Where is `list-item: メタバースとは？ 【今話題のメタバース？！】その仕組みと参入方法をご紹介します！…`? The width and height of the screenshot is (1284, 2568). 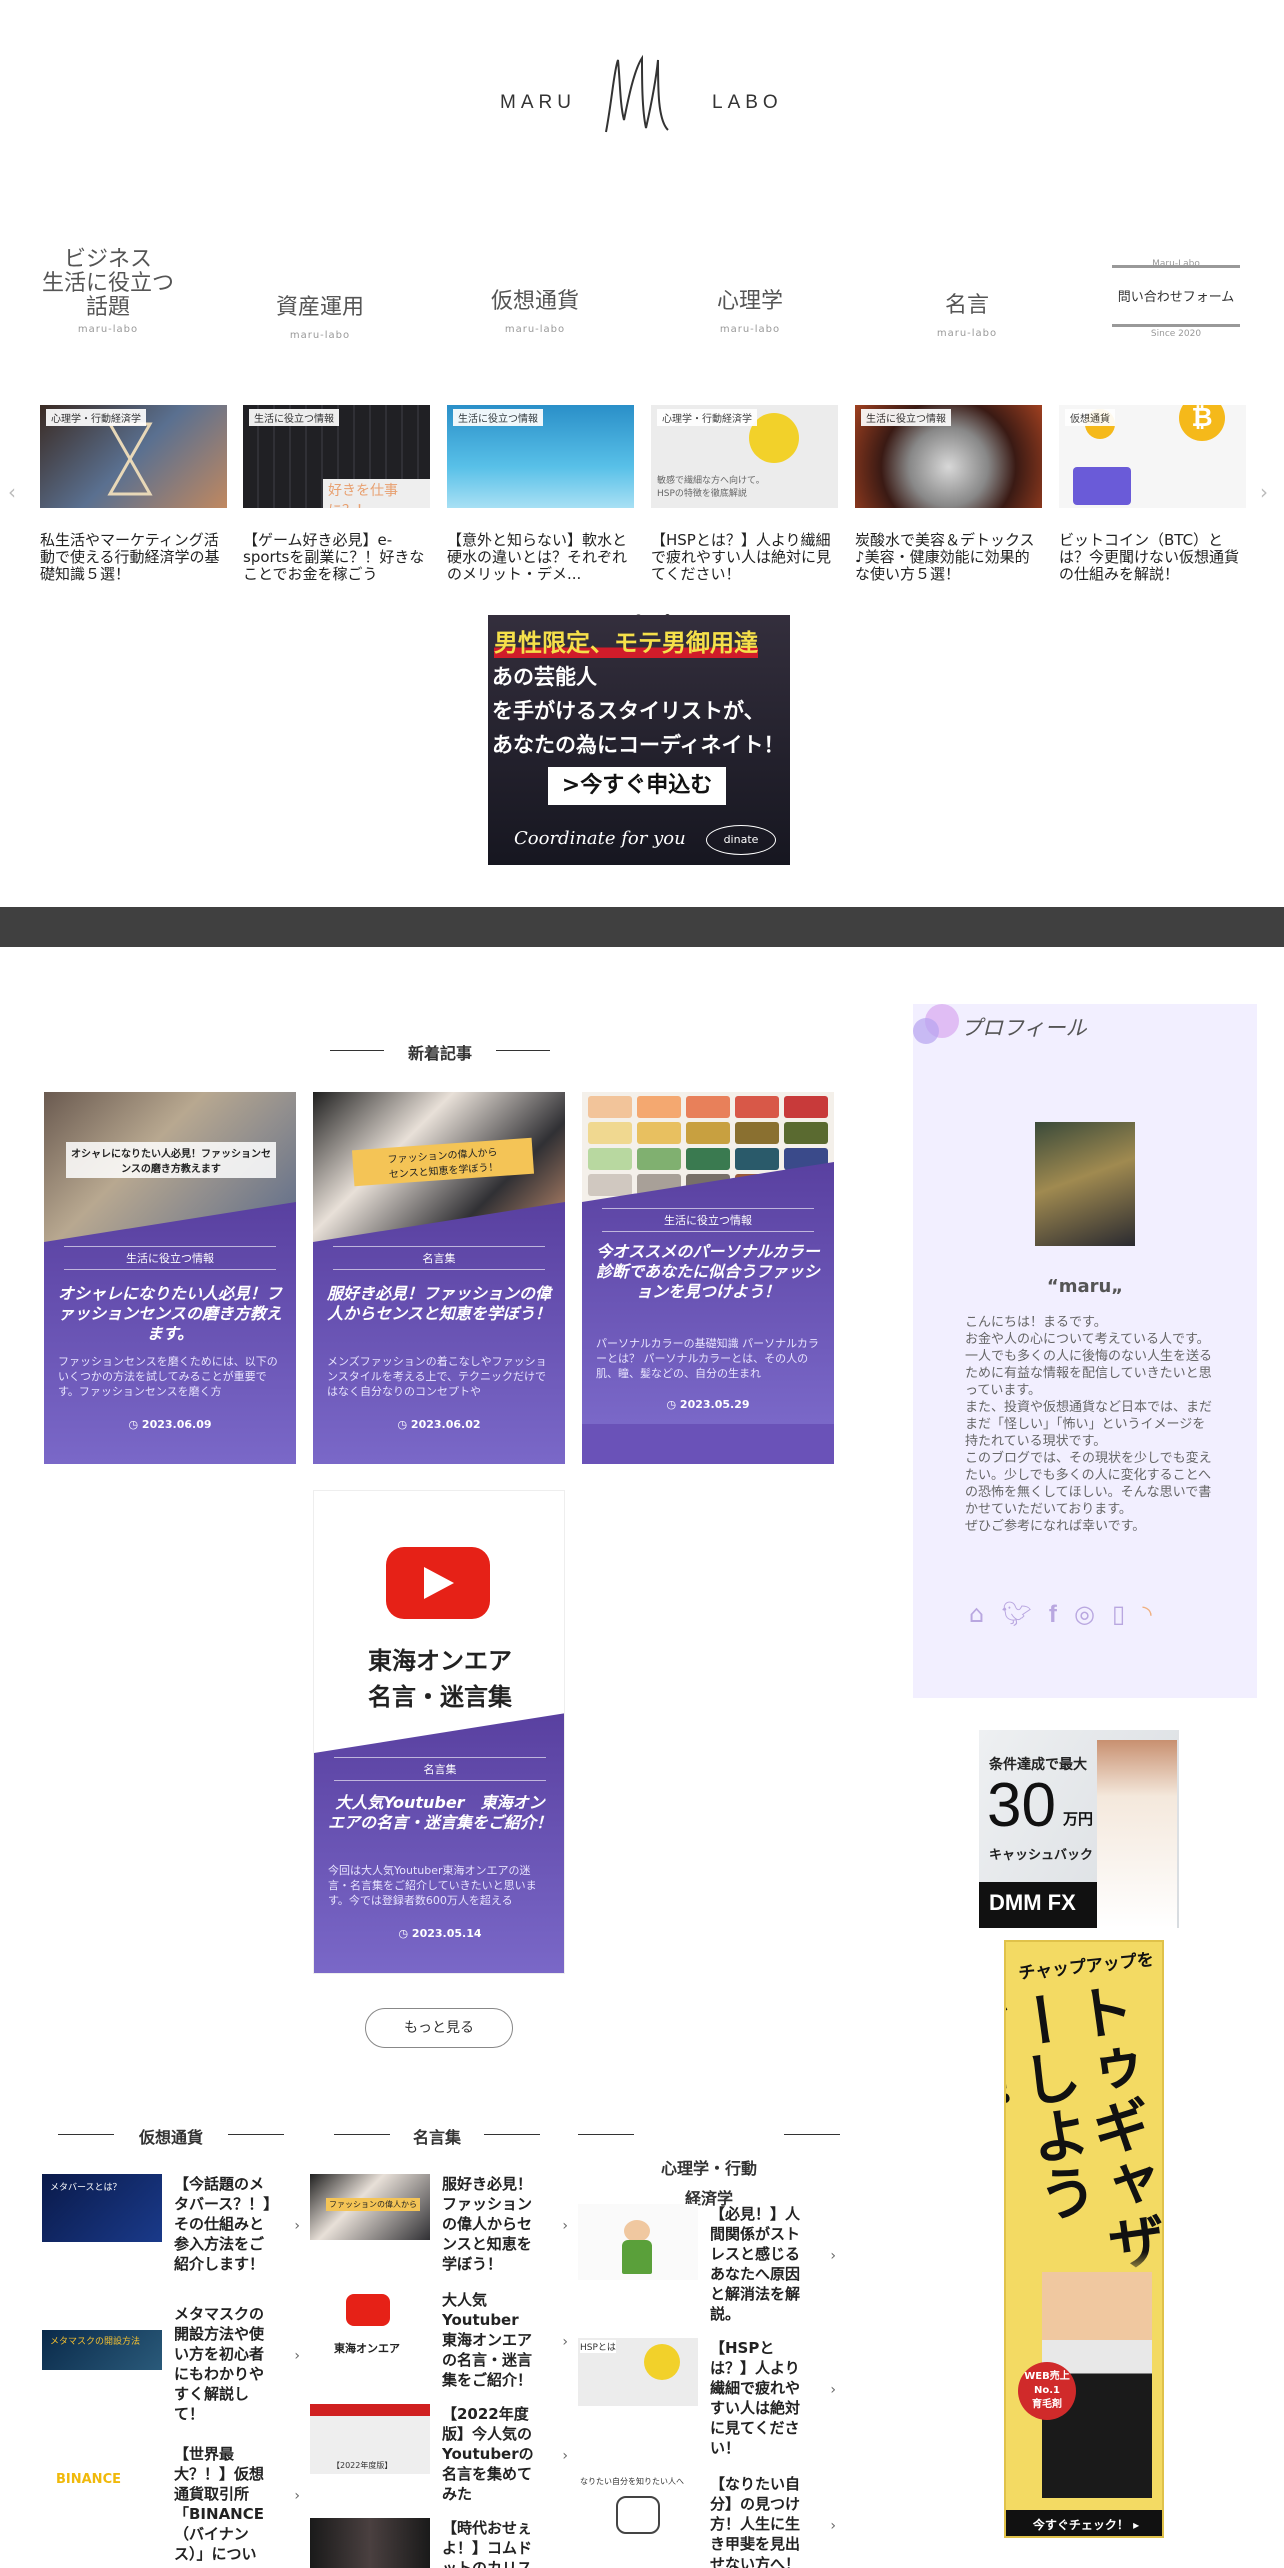 list-item: メタバースとは？ 【今話題のメタバース？！】その仕組みと参入方法をご紹介します！… is located at coordinates (171, 2232).